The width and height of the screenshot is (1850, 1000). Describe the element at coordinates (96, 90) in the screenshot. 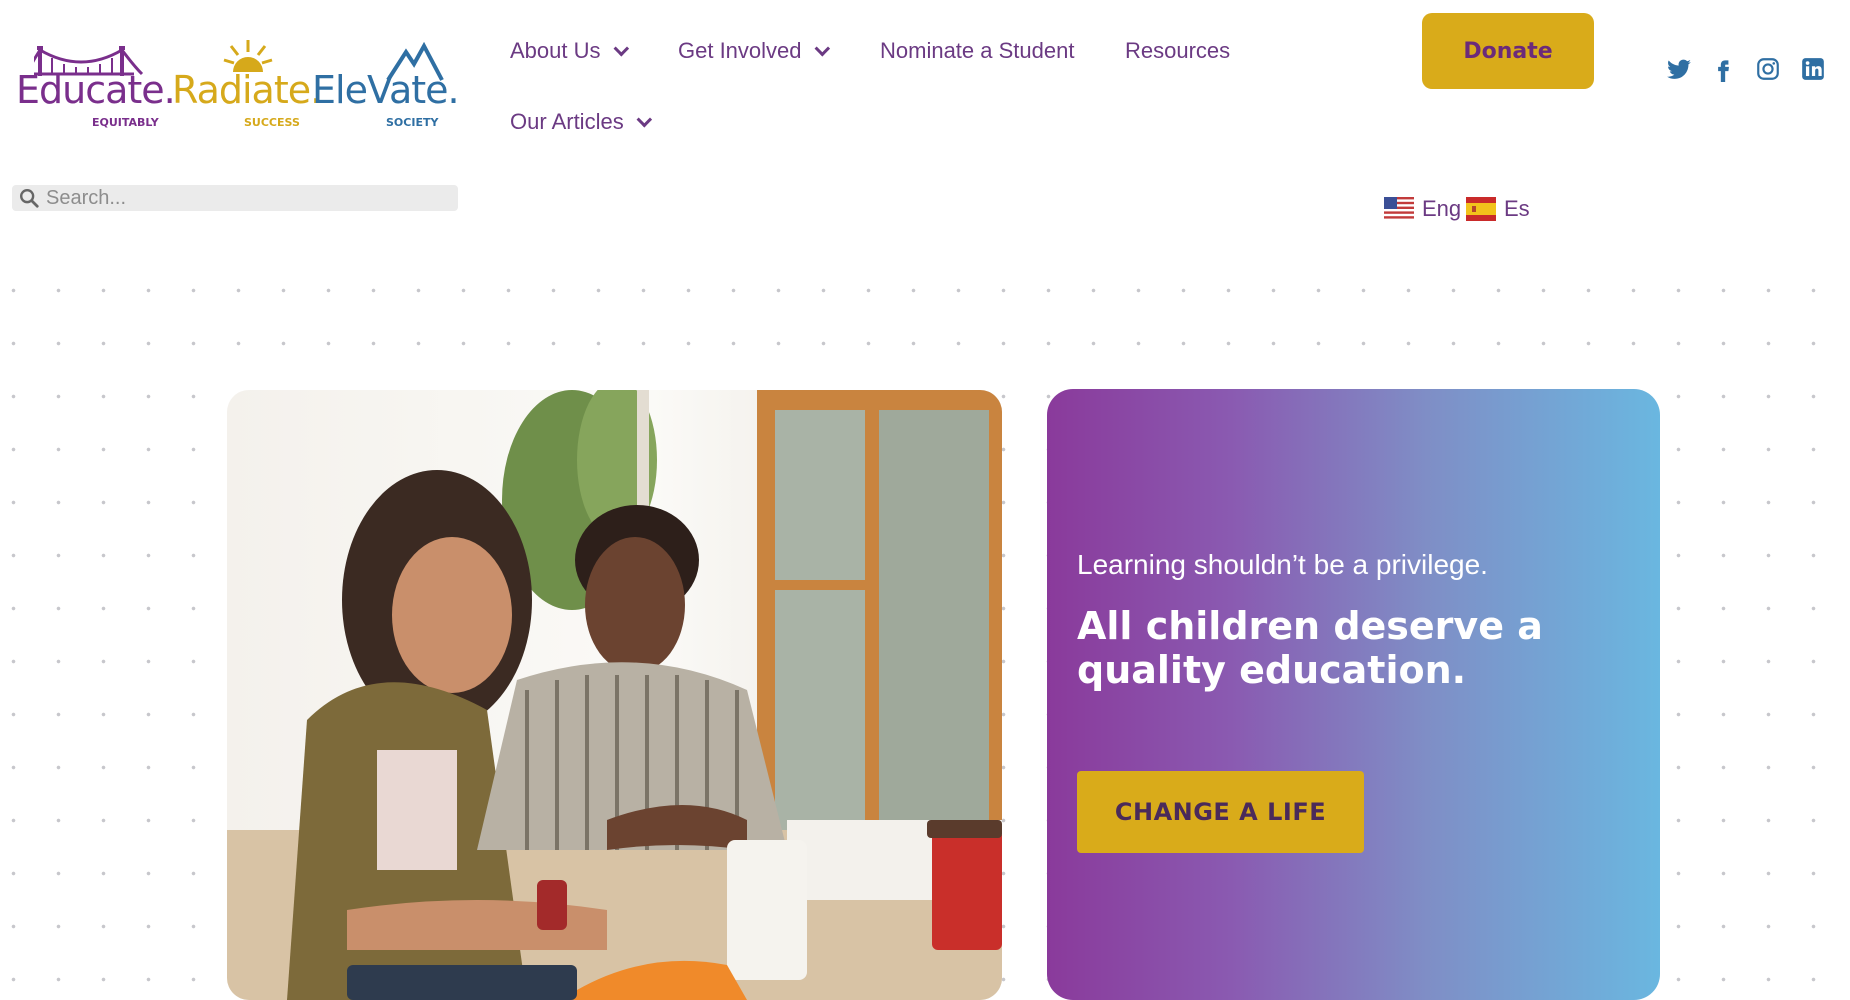

I see `logo-word-educate: Educate.` at that location.